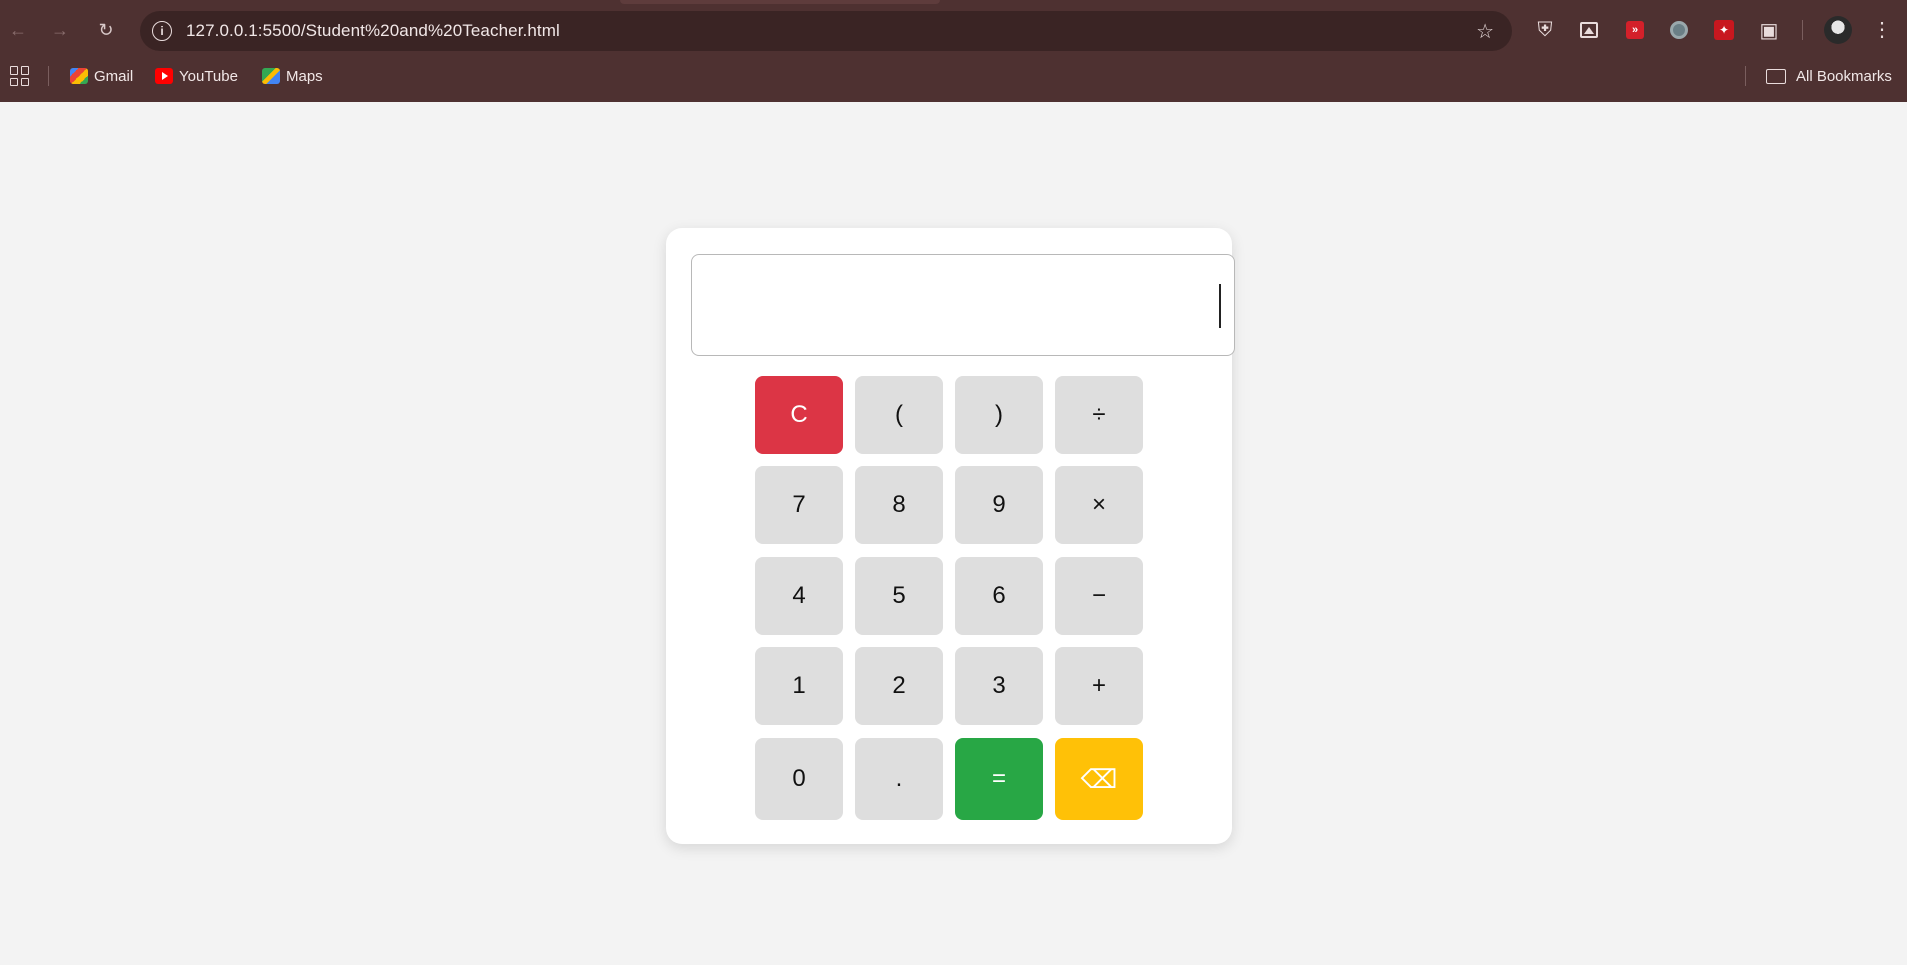  What do you see at coordinates (999, 596) in the screenshot?
I see `digit-6-button: 6` at bounding box center [999, 596].